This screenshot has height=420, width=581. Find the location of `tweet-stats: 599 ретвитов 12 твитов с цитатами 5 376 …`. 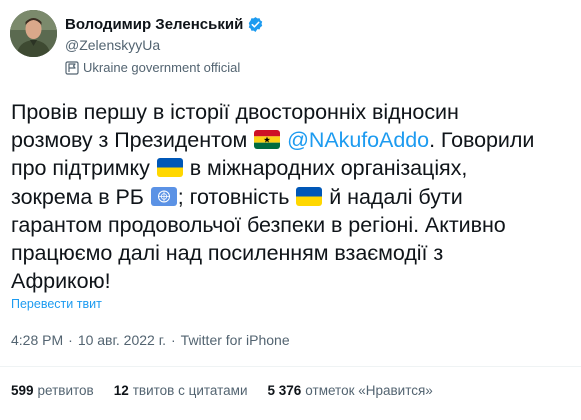

tweet-stats: 599 ретвитов 12 твитов с цитатами 5 376 … is located at coordinates (232, 390).